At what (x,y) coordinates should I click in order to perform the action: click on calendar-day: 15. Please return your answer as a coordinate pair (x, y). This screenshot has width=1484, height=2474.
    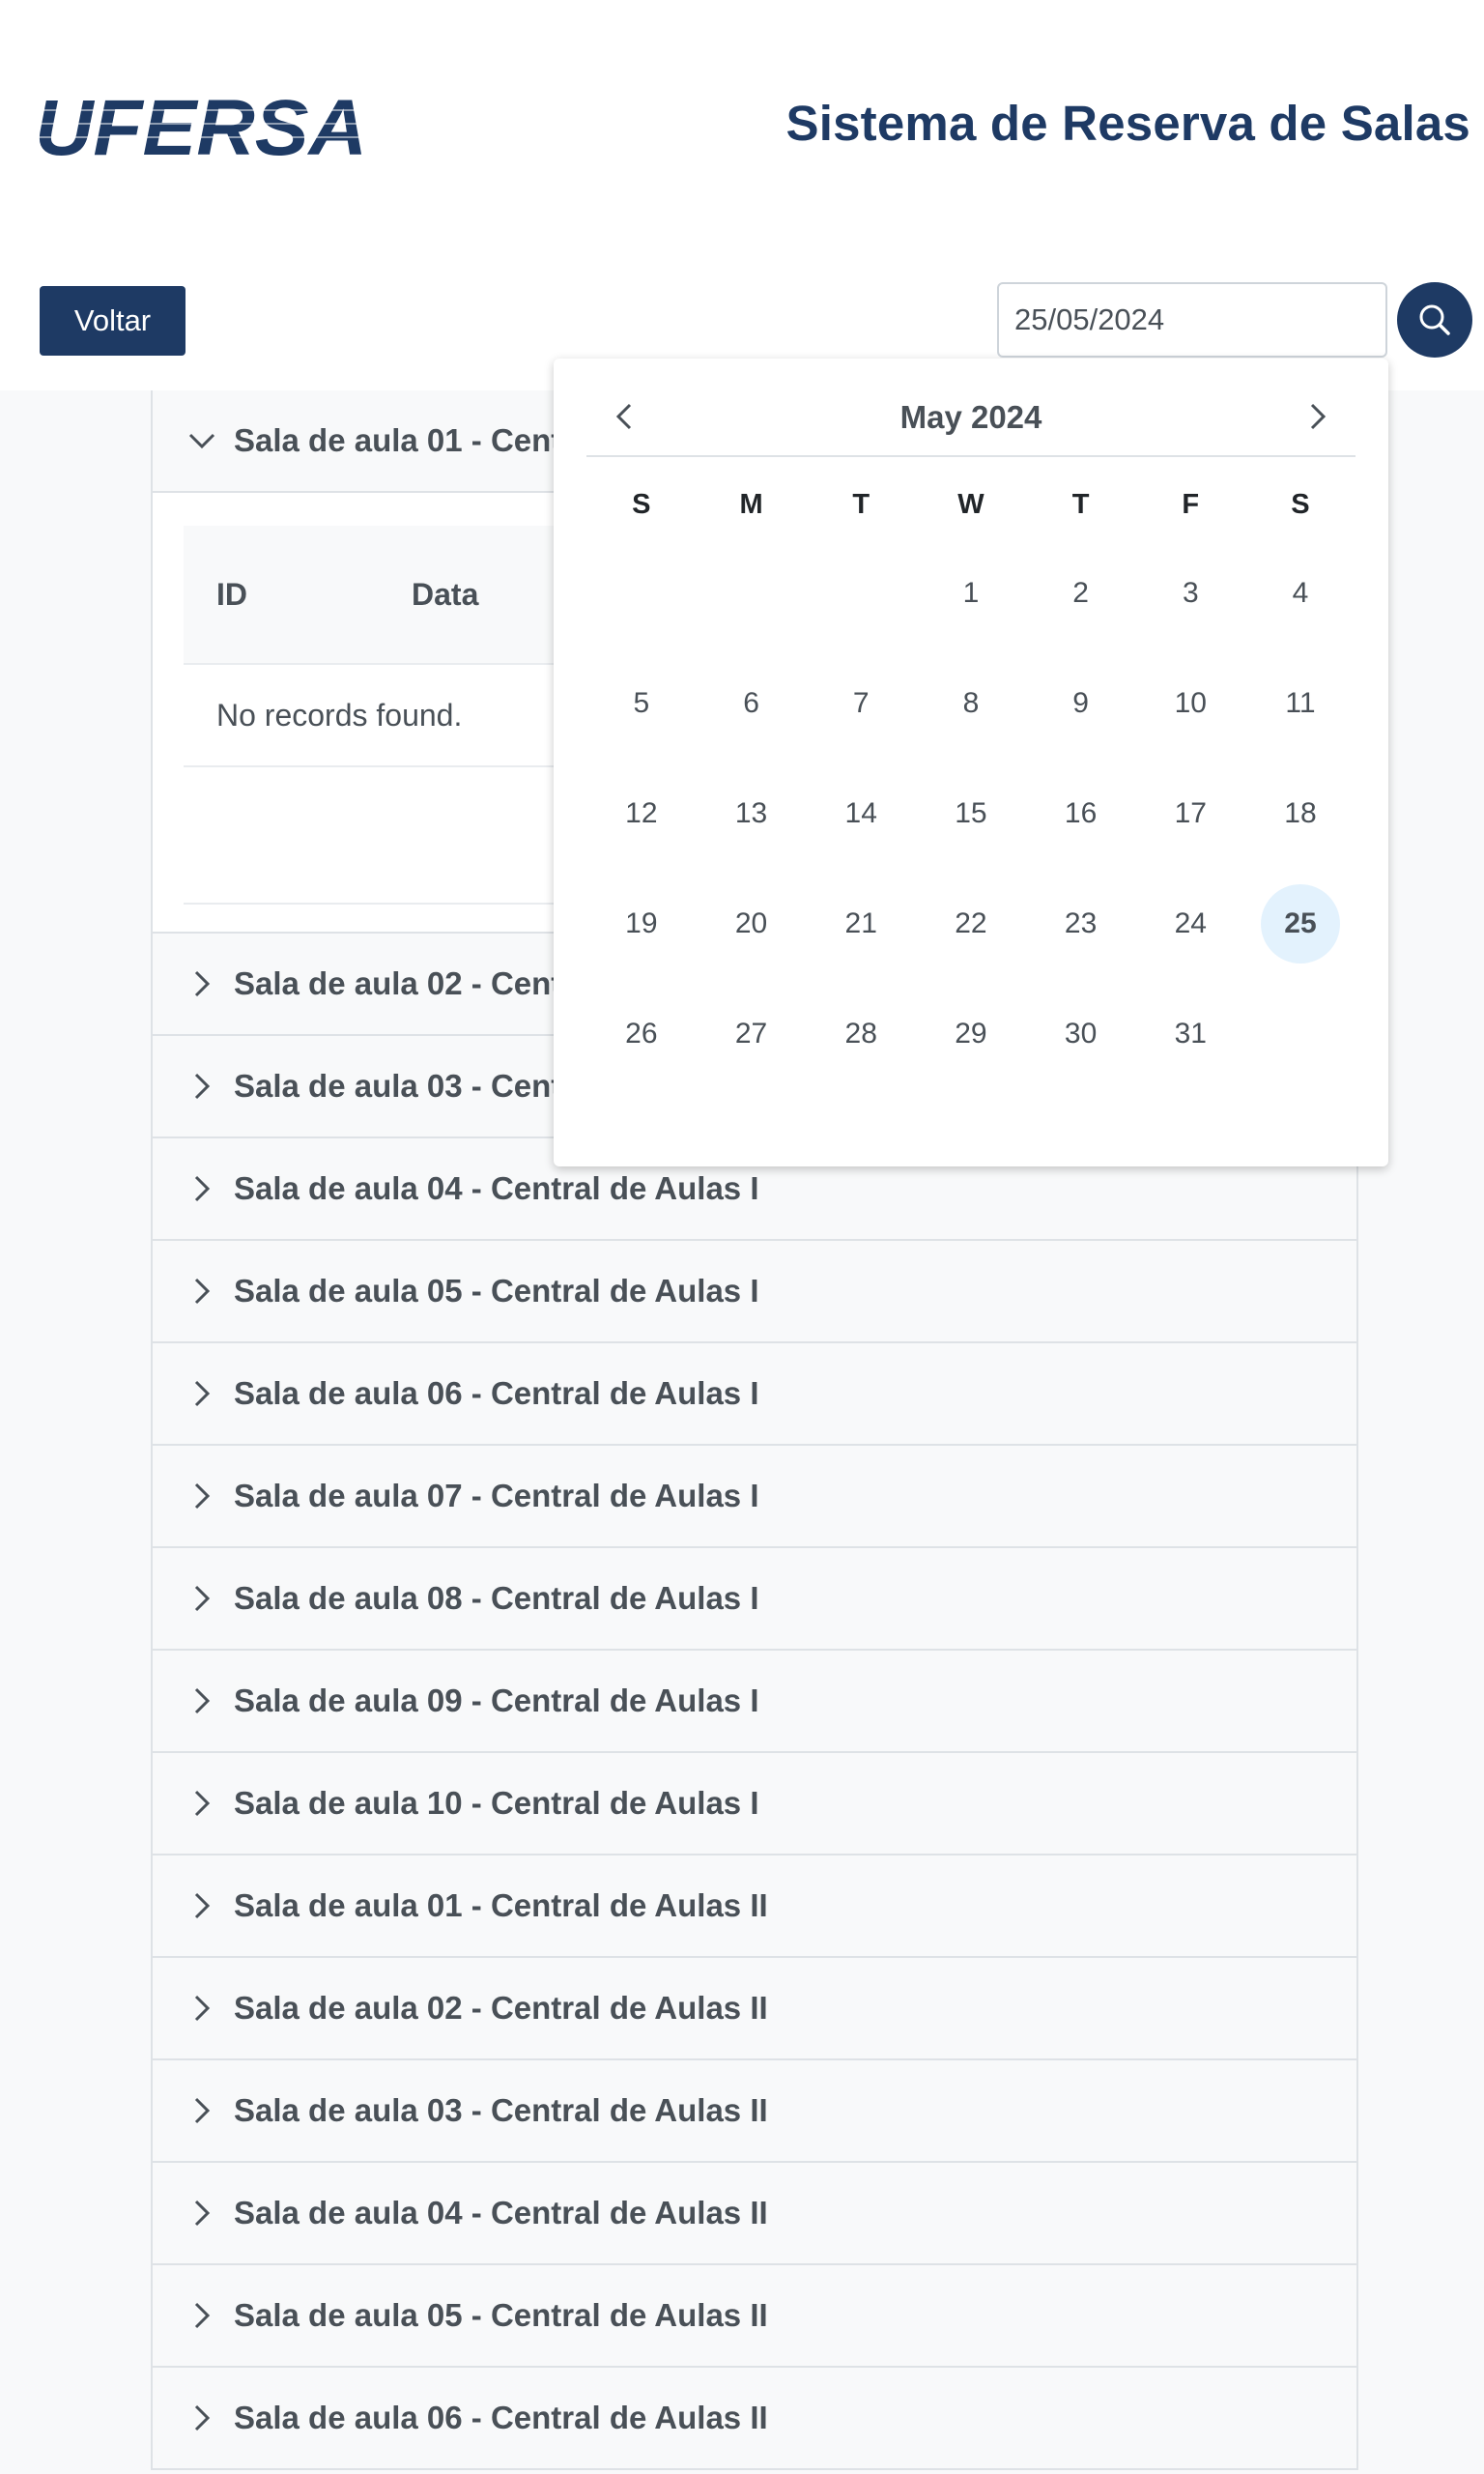
    Looking at the image, I should click on (971, 814).